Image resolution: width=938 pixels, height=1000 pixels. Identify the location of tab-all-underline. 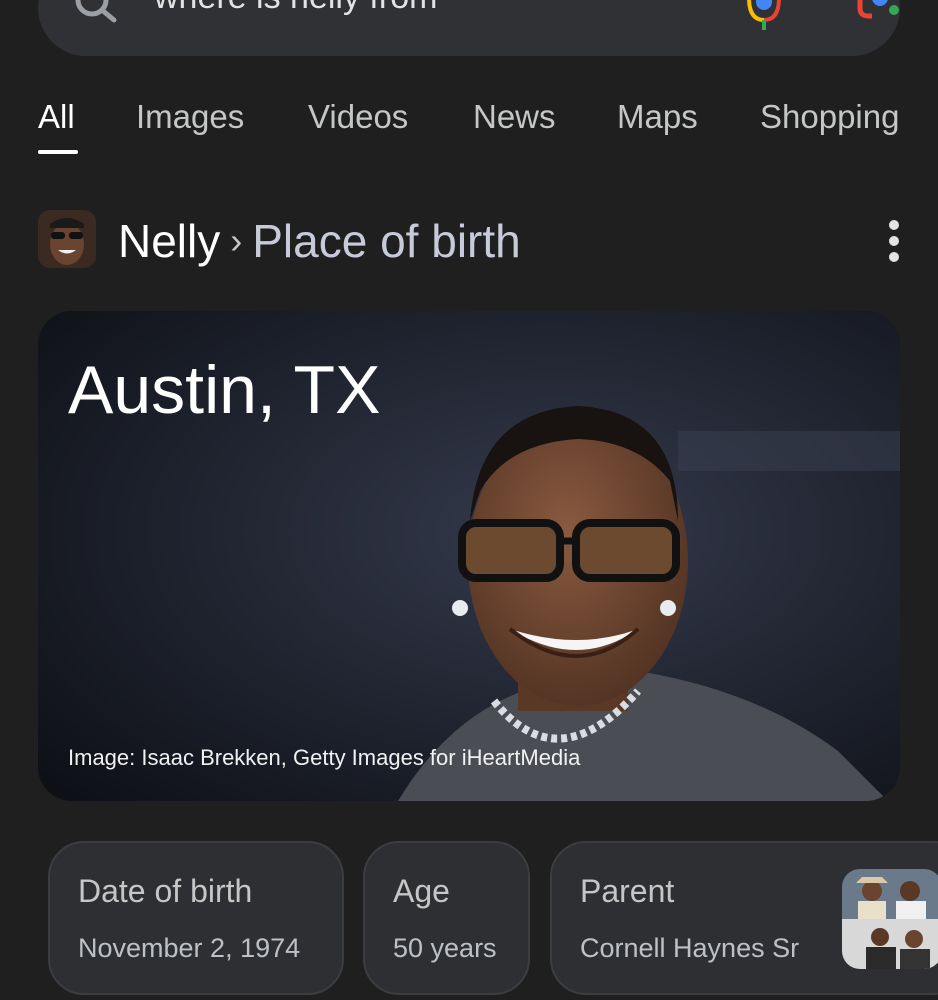
(58, 152).